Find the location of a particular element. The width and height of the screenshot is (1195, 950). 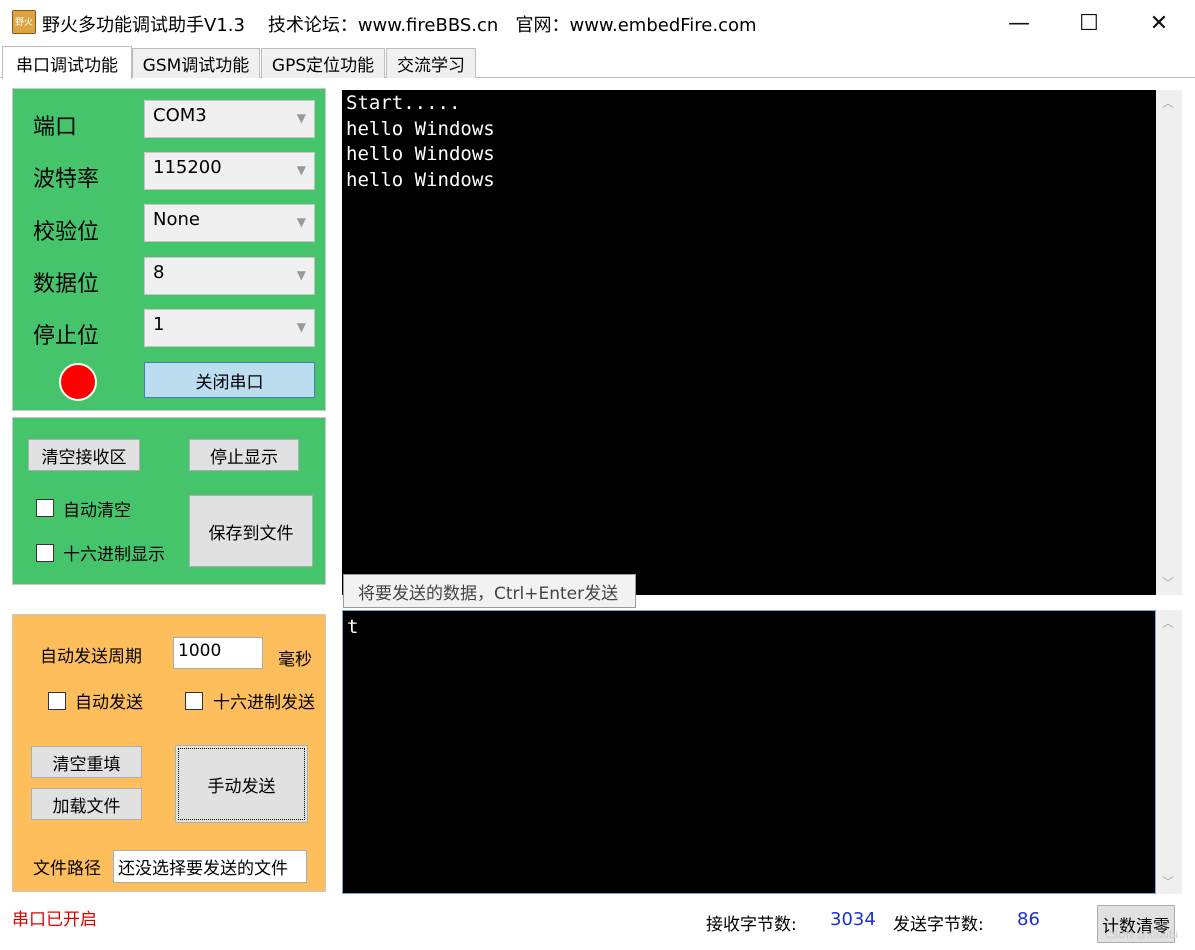

file-path-label: 文件路径 is located at coordinates (67, 869).